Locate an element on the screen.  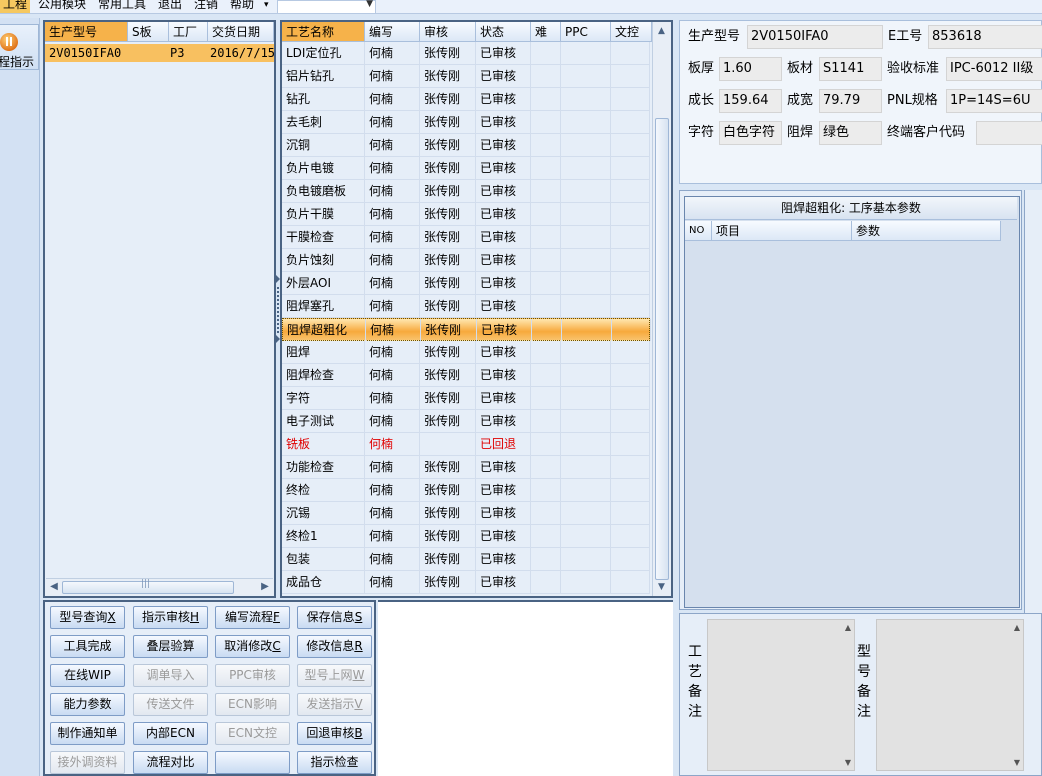
process-row: 终检 何楠 张传刚 已审核 is located at coordinates (466, 490).